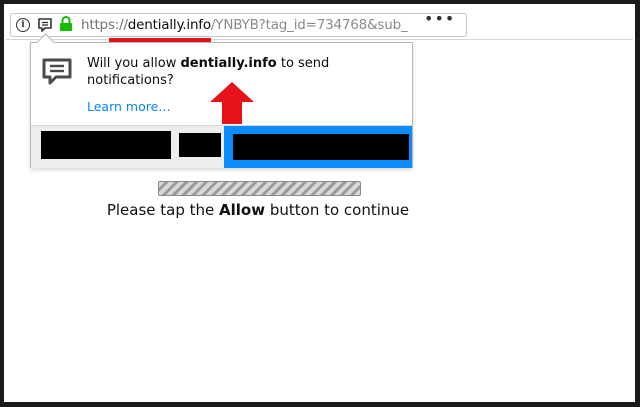 The height and width of the screenshot is (407, 640). I want to click on message-before: Will you allow, so click(134, 63).